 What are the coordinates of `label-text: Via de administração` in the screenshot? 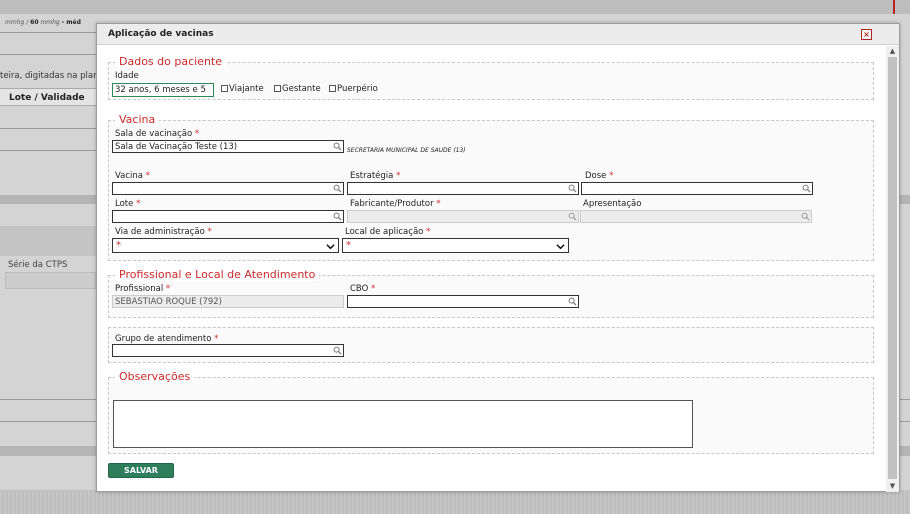 It's located at (160, 232).